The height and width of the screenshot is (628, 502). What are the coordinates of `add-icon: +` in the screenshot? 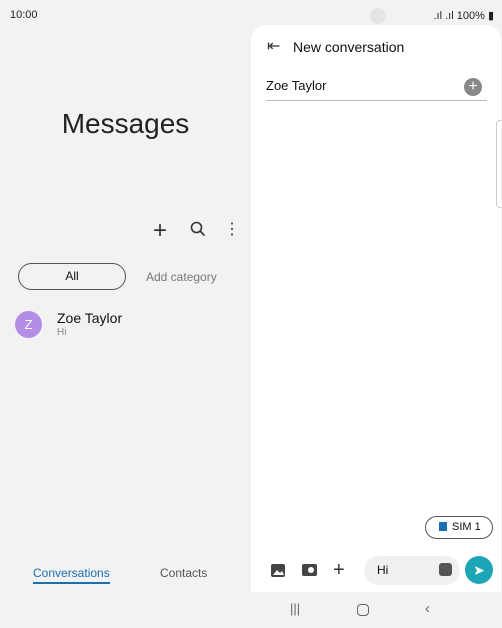 It's located at (160, 231).